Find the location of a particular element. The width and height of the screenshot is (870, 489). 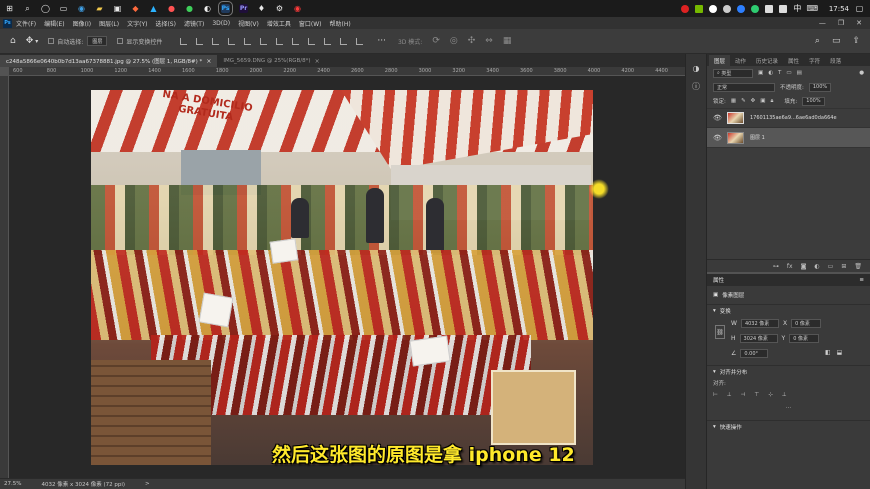

align-bottom-icon: ⊥ is located at coordinates (784, 395).